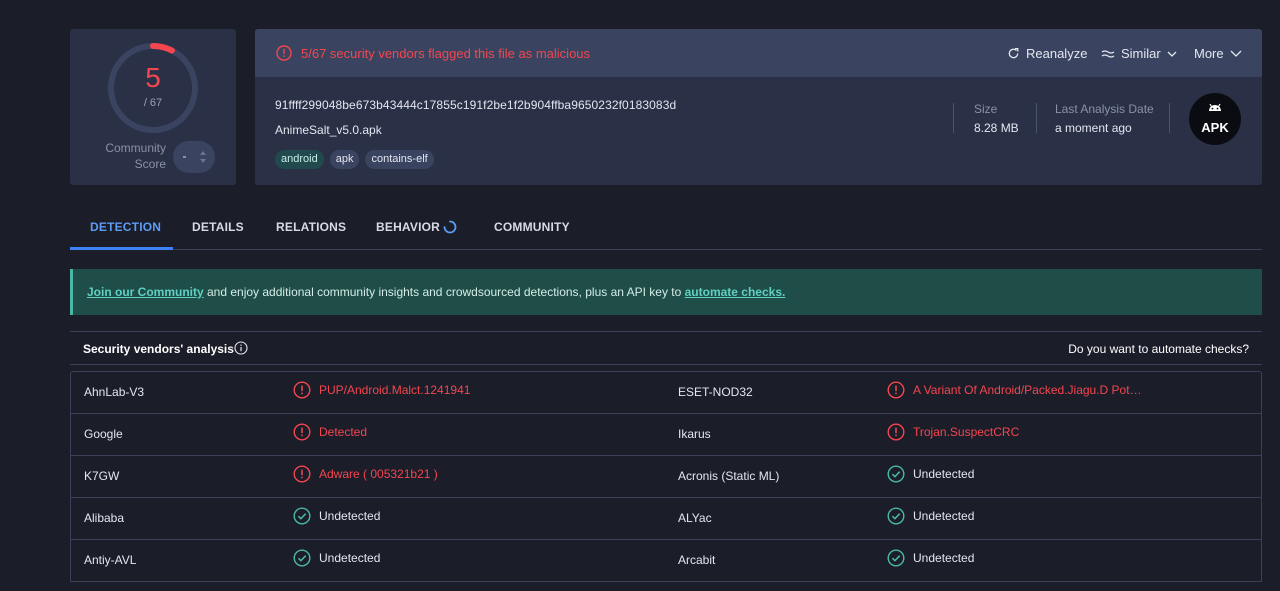  I want to click on size-value: 8.28 MB, so click(996, 128).